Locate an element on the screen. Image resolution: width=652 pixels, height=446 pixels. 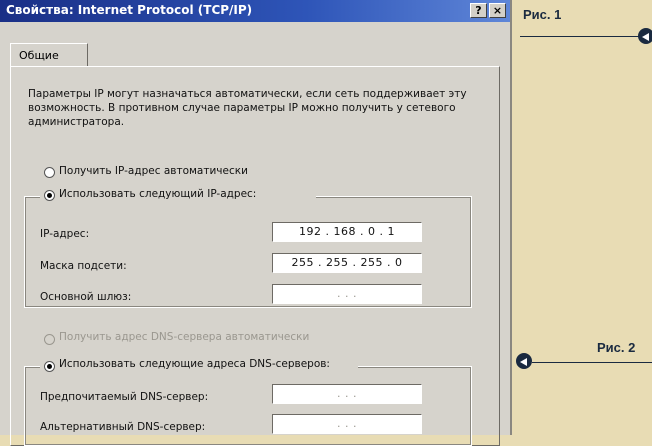
figure-2-label: Рис. 2 is located at coordinates (616, 347).